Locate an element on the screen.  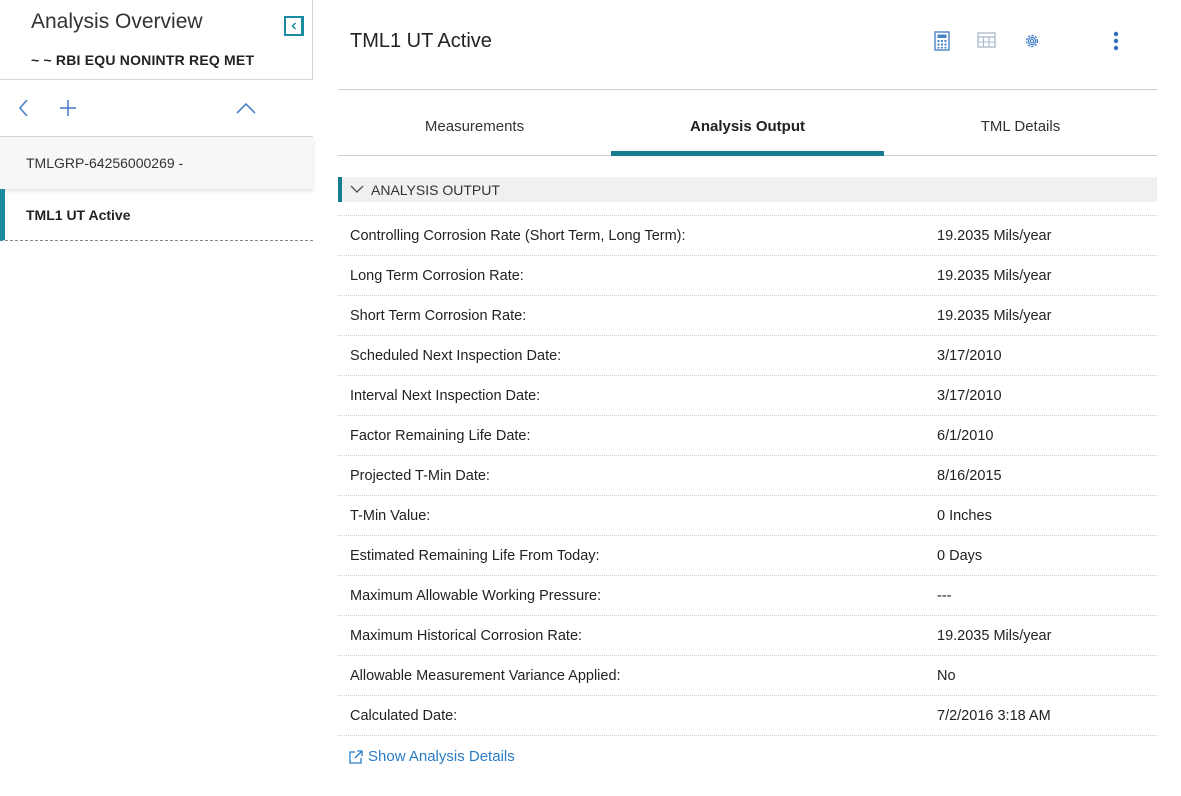
section-header-analysis-output: ANALYSIS OUTPUT is located at coordinates (747, 189).